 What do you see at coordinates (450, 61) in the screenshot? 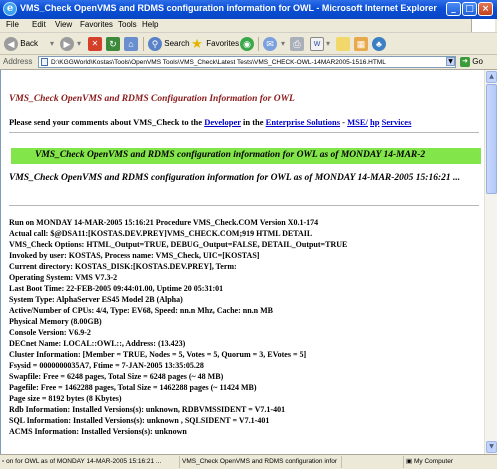
I see `address-dropdown-icon: ▼` at bounding box center [450, 61].